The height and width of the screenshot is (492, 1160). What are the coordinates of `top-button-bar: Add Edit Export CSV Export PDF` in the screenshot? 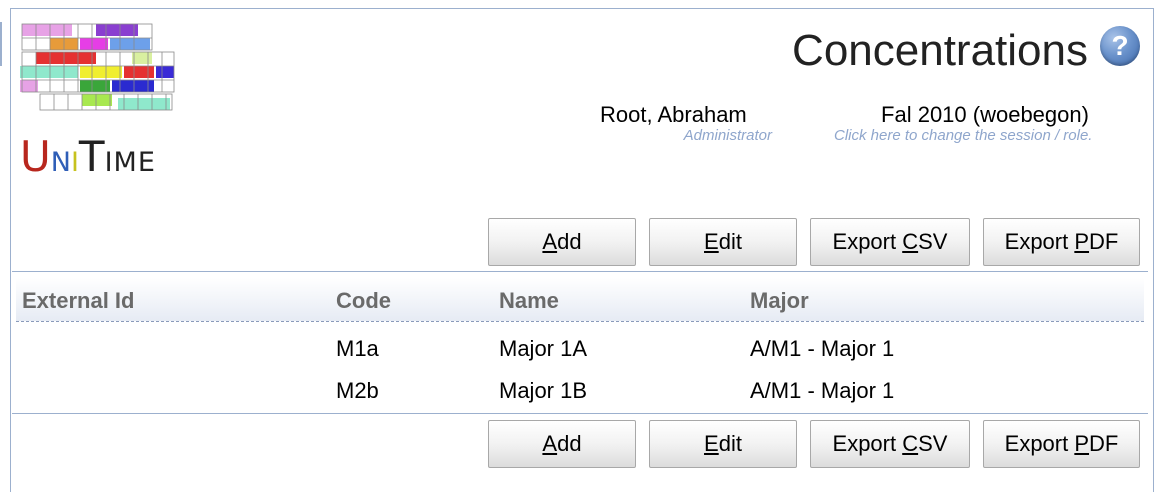 It's located at (814, 242).